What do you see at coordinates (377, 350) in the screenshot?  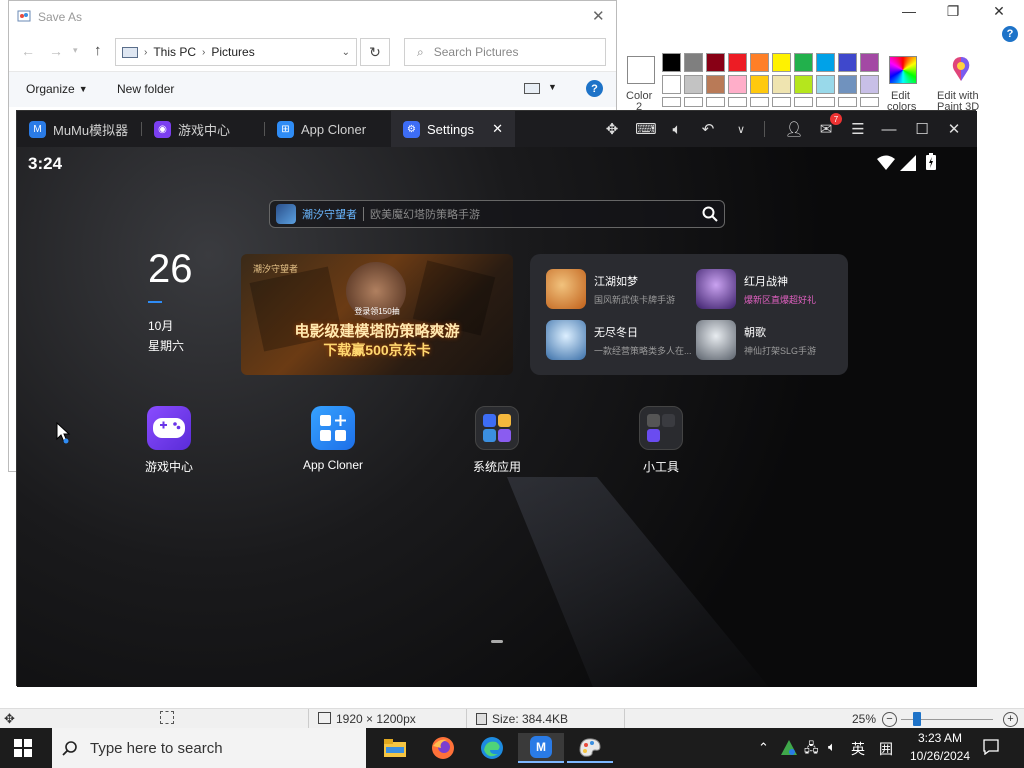 I see `banner-subline: 下载赢500京东卡` at bounding box center [377, 350].